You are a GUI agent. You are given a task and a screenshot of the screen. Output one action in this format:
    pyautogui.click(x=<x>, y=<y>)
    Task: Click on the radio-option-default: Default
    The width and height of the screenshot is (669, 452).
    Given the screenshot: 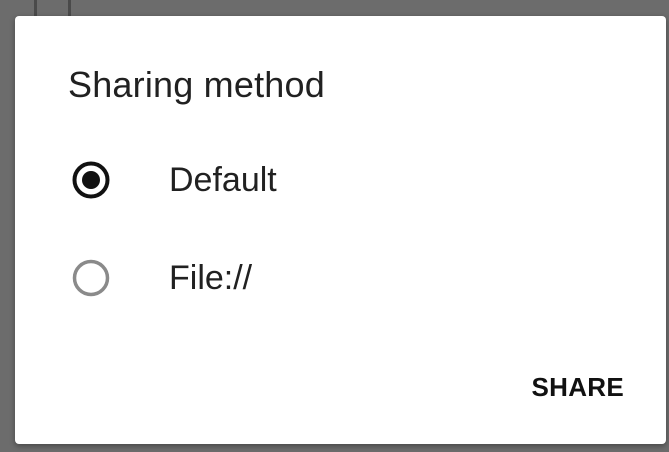 What is the action you would take?
    pyautogui.click(x=335, y=180)
    